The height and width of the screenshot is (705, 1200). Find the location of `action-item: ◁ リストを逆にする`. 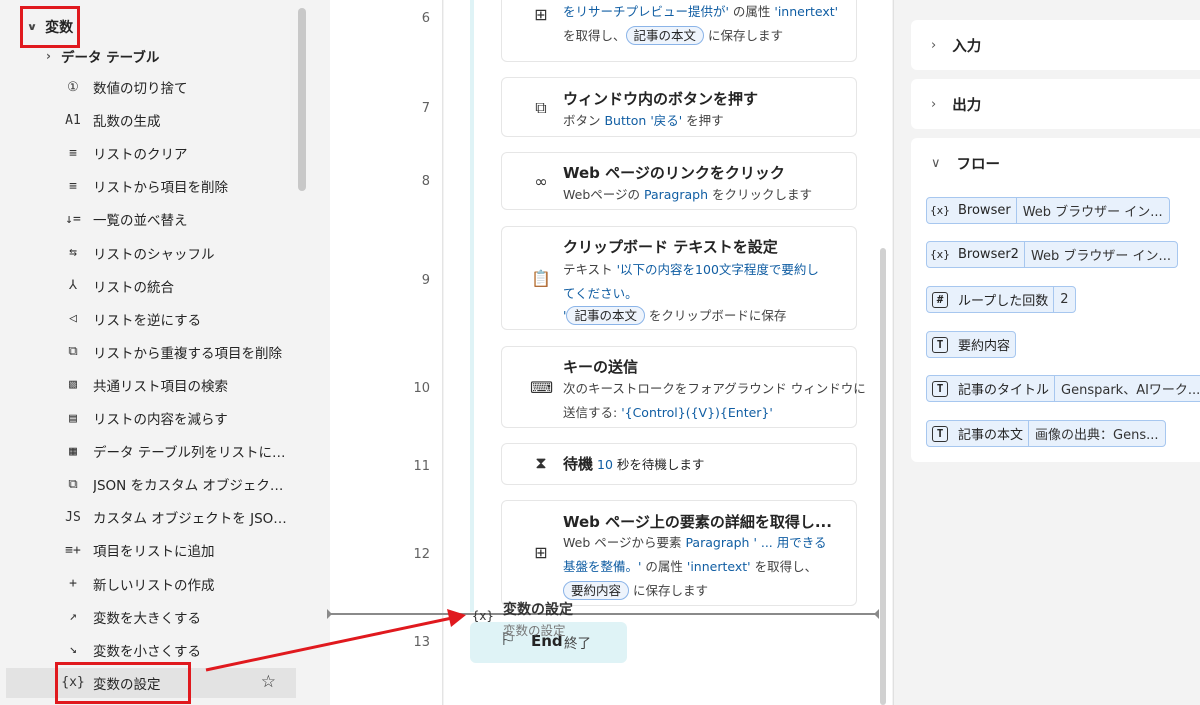

action-item: ◁ リストを逆にする is located at coordinates (179, 319).